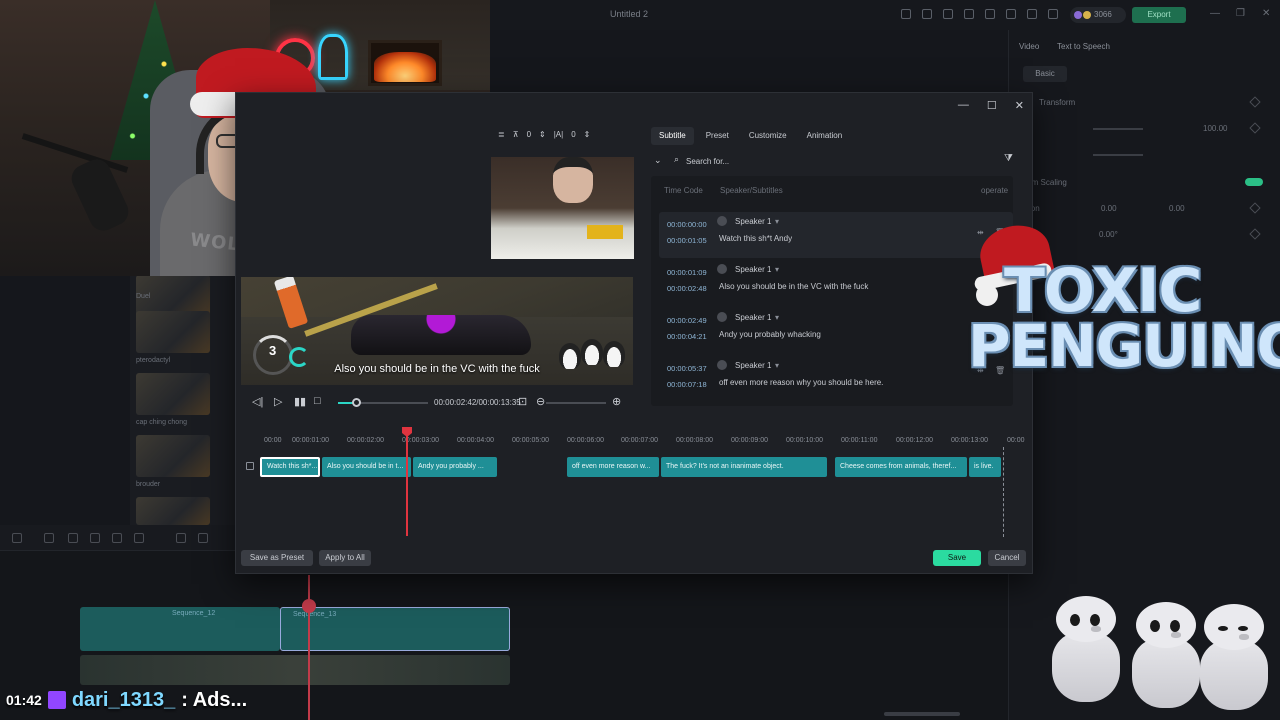  I want to click on tab-animation: Animation, so click(825, 136).